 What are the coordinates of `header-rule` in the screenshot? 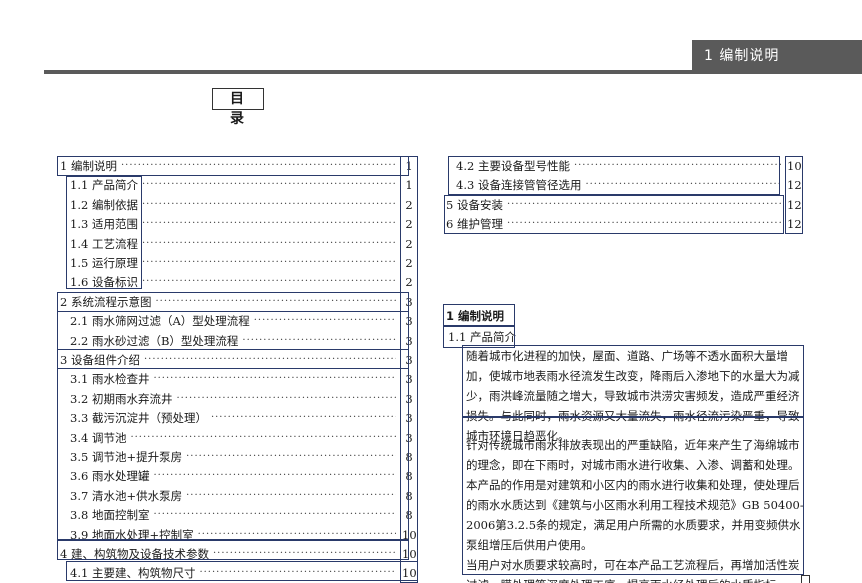 It's located at (453, 72).